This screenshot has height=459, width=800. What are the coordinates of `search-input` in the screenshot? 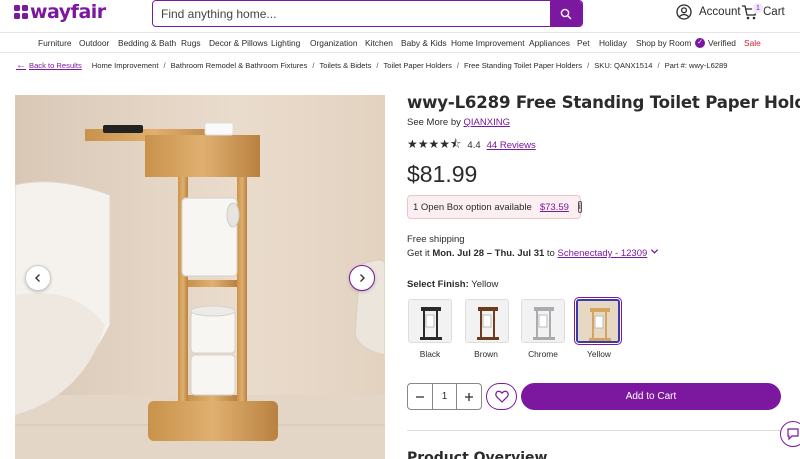 It's located at (351, 13).